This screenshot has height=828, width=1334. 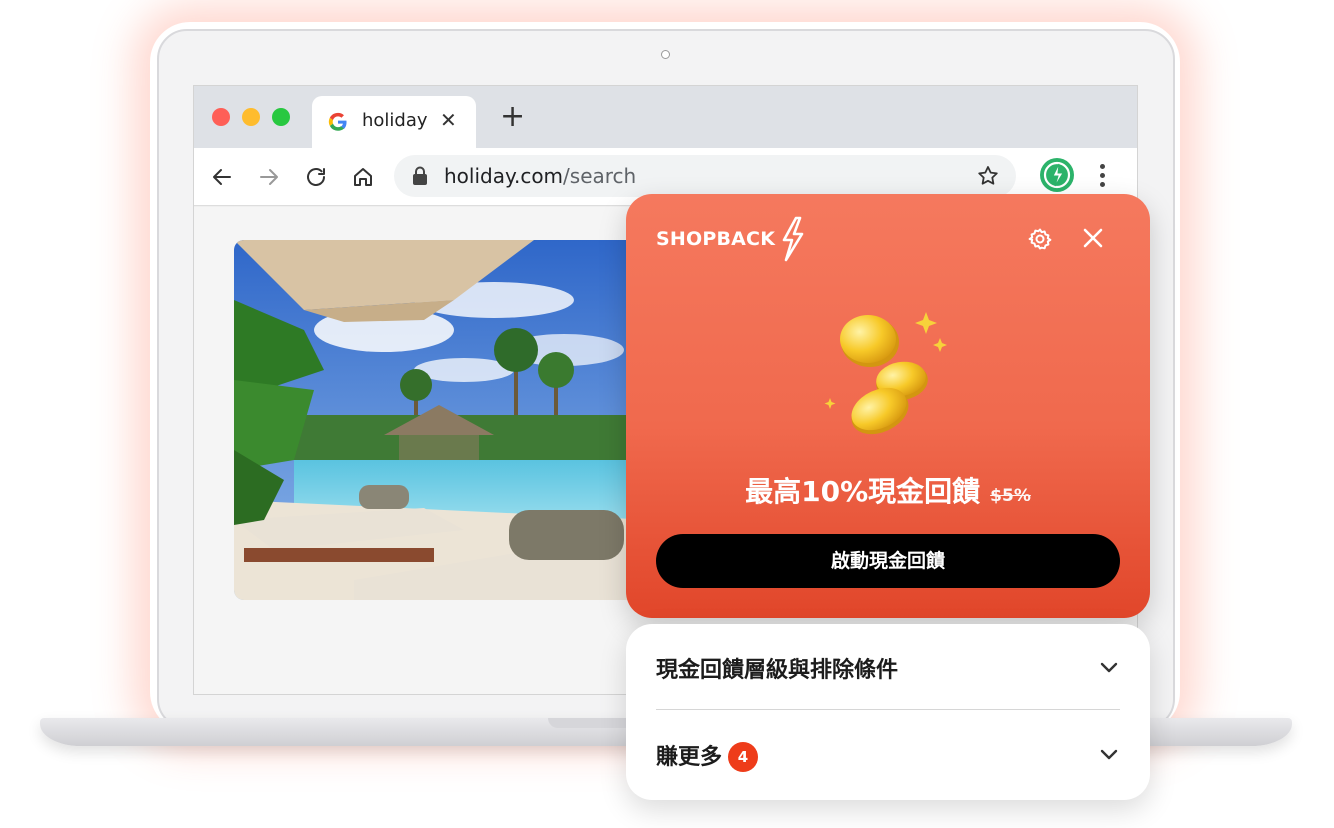 What do you see at coordinates (716, 239) in the screenshot?
I see `shopback-logo: SHOPBACK` at bounding box center [716, 239].